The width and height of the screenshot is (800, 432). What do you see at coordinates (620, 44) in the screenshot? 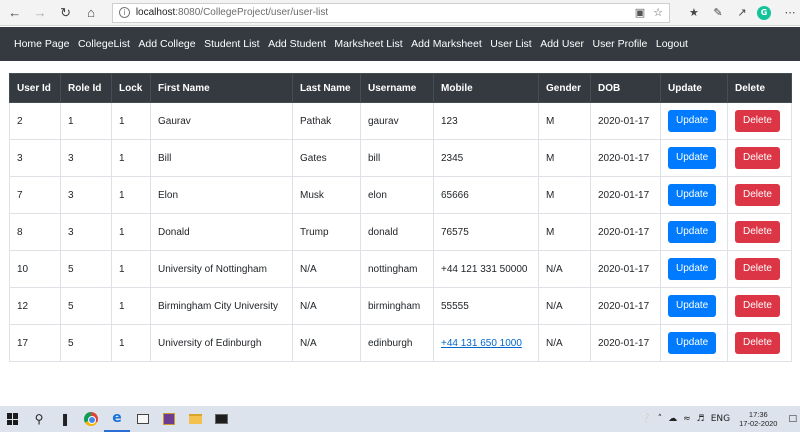
I see `nav-user-profile: User Profile` at bounding box center [620, 44].